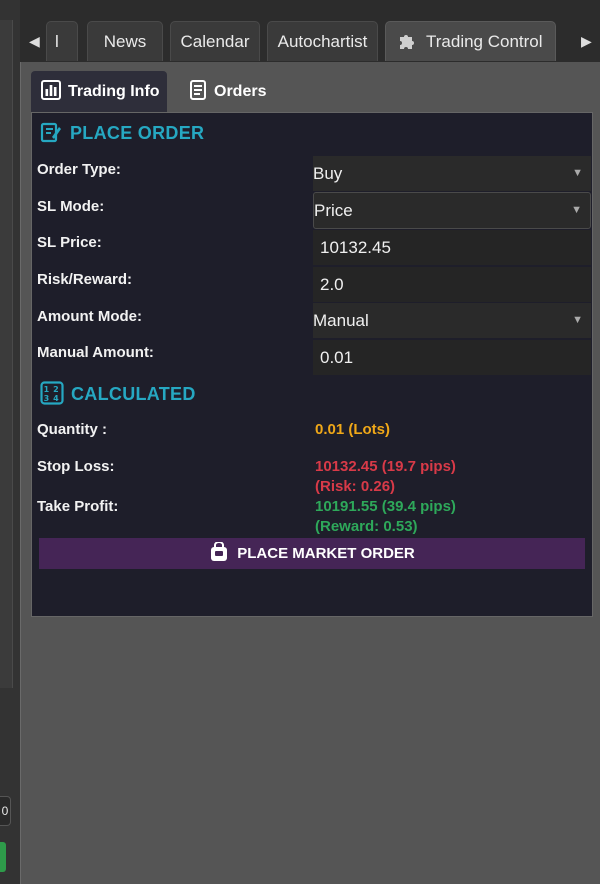 This screenshot has height=884, width=600. What do you see at coordinates (56, 398) in the screenshot?
I see `svg-text: 4` at bounding box center [56, 398].